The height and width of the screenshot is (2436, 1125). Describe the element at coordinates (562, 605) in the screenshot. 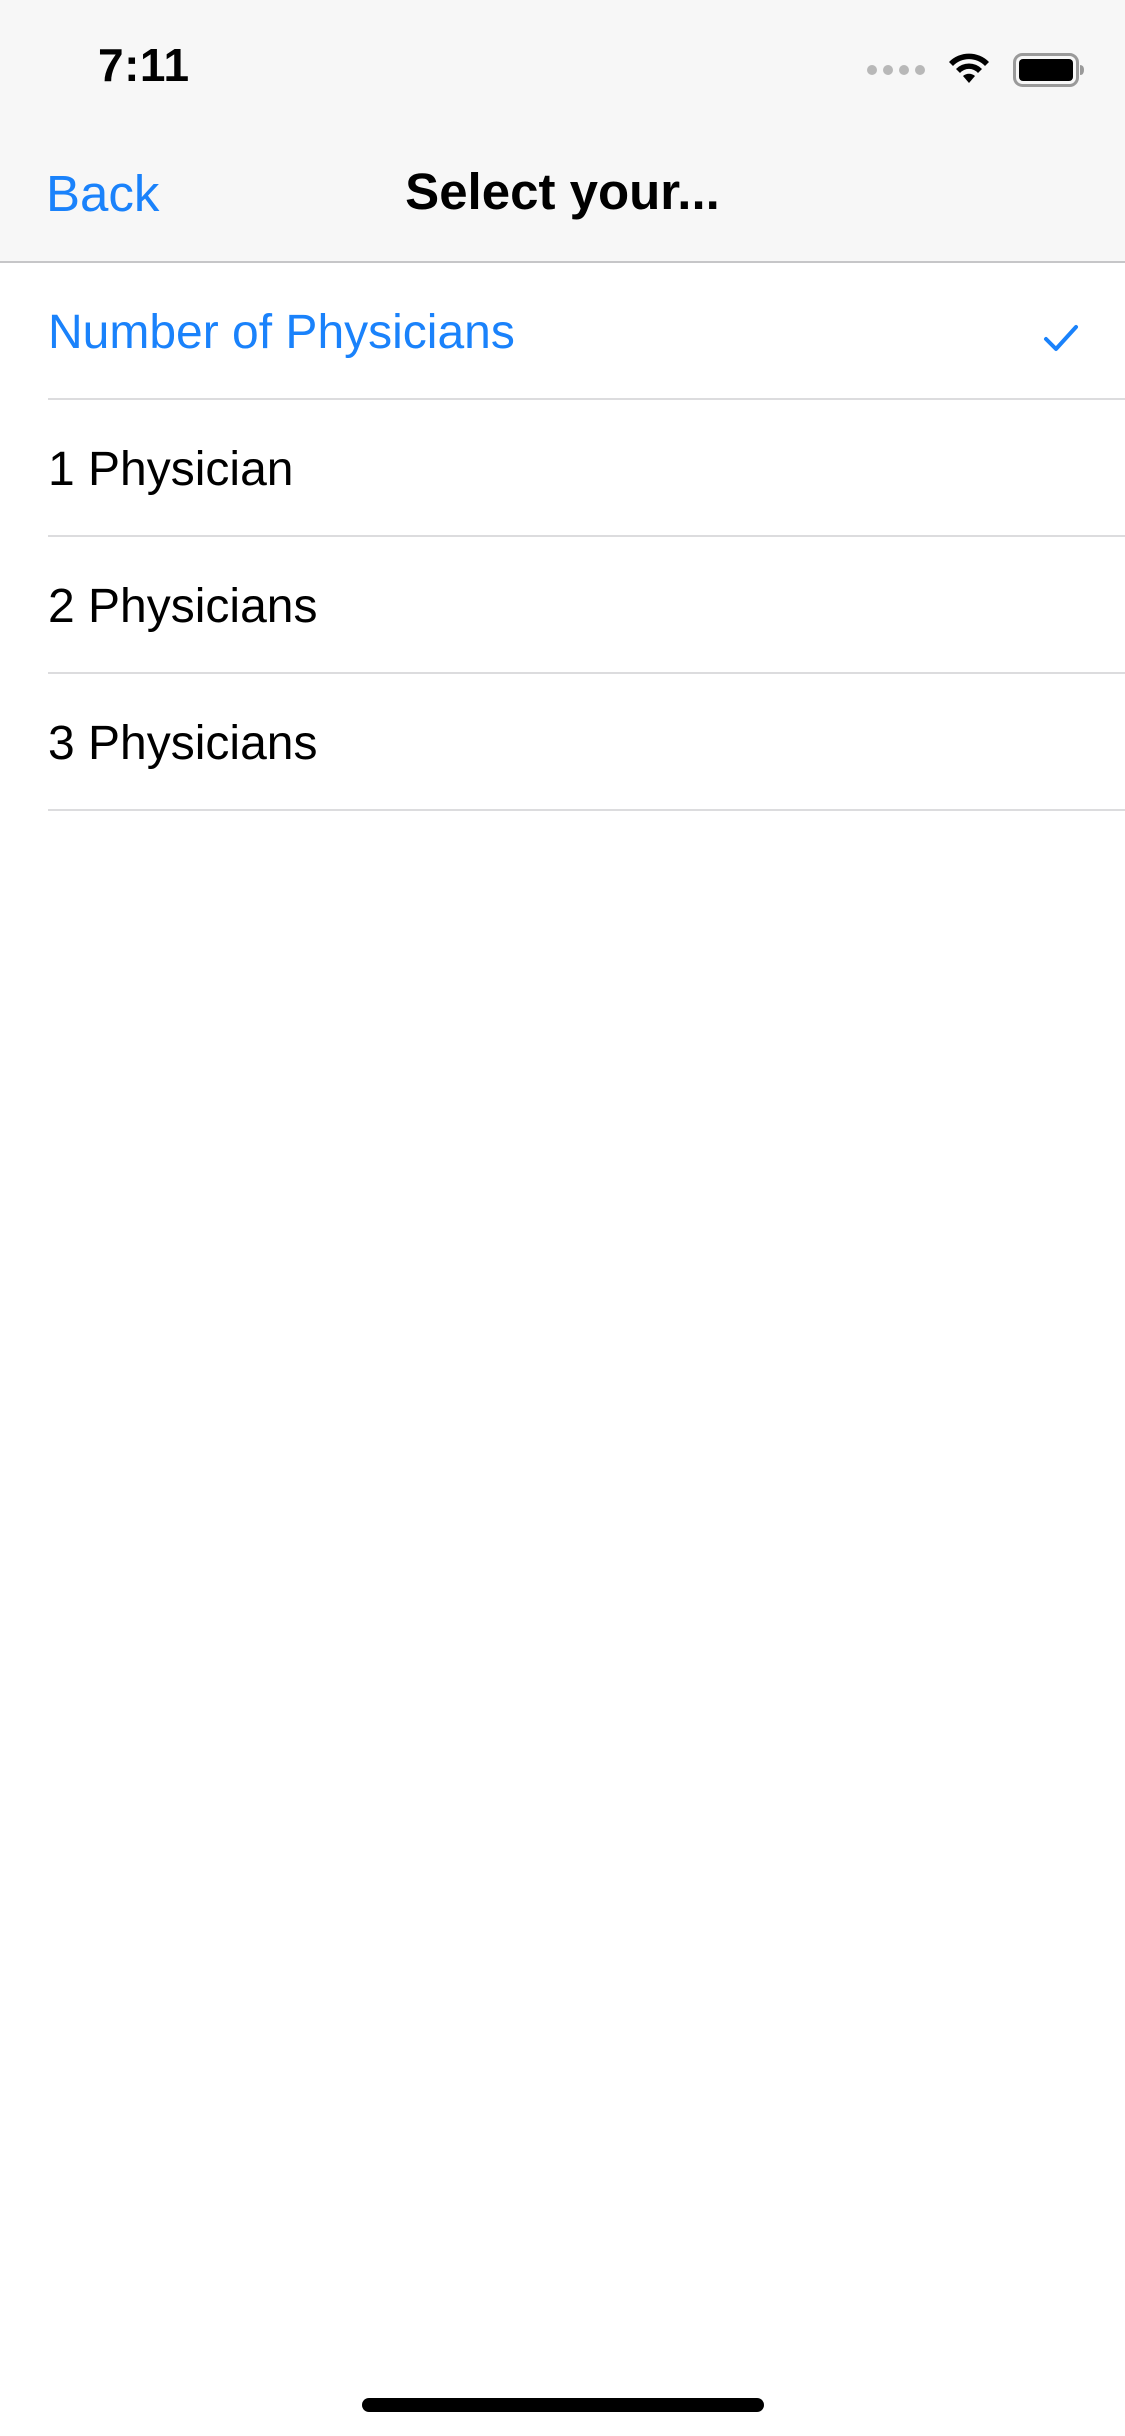

I see `list-item-2-physicians: 2 Physicians` at that location.